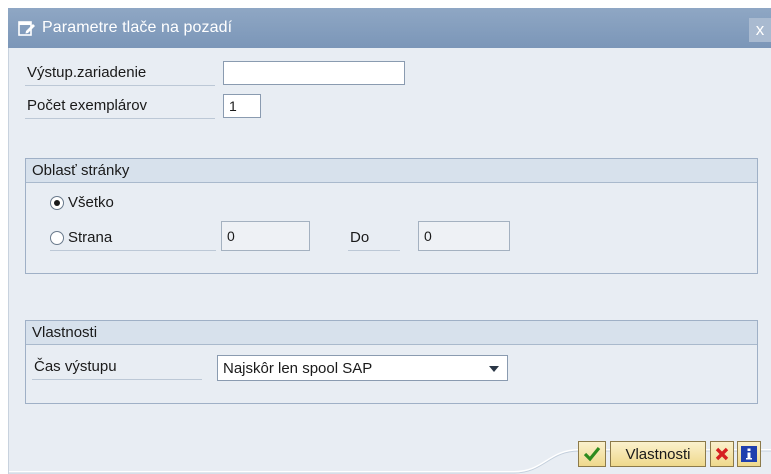  I want to click on radio-all: Všetko, so click(82, 202).